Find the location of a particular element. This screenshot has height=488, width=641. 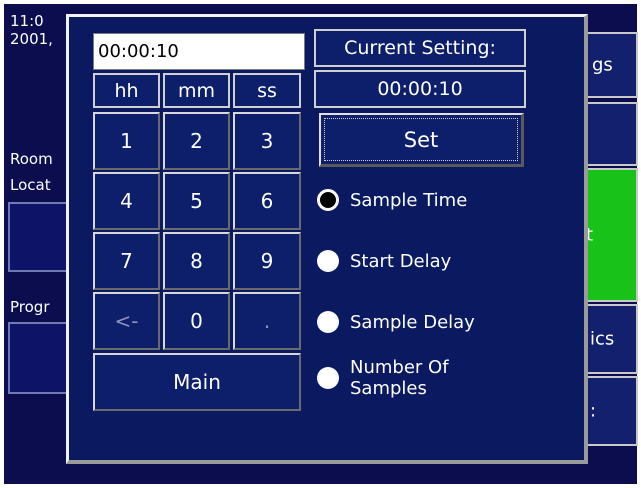

key-1: 1 is located at coordinates (126, 141).